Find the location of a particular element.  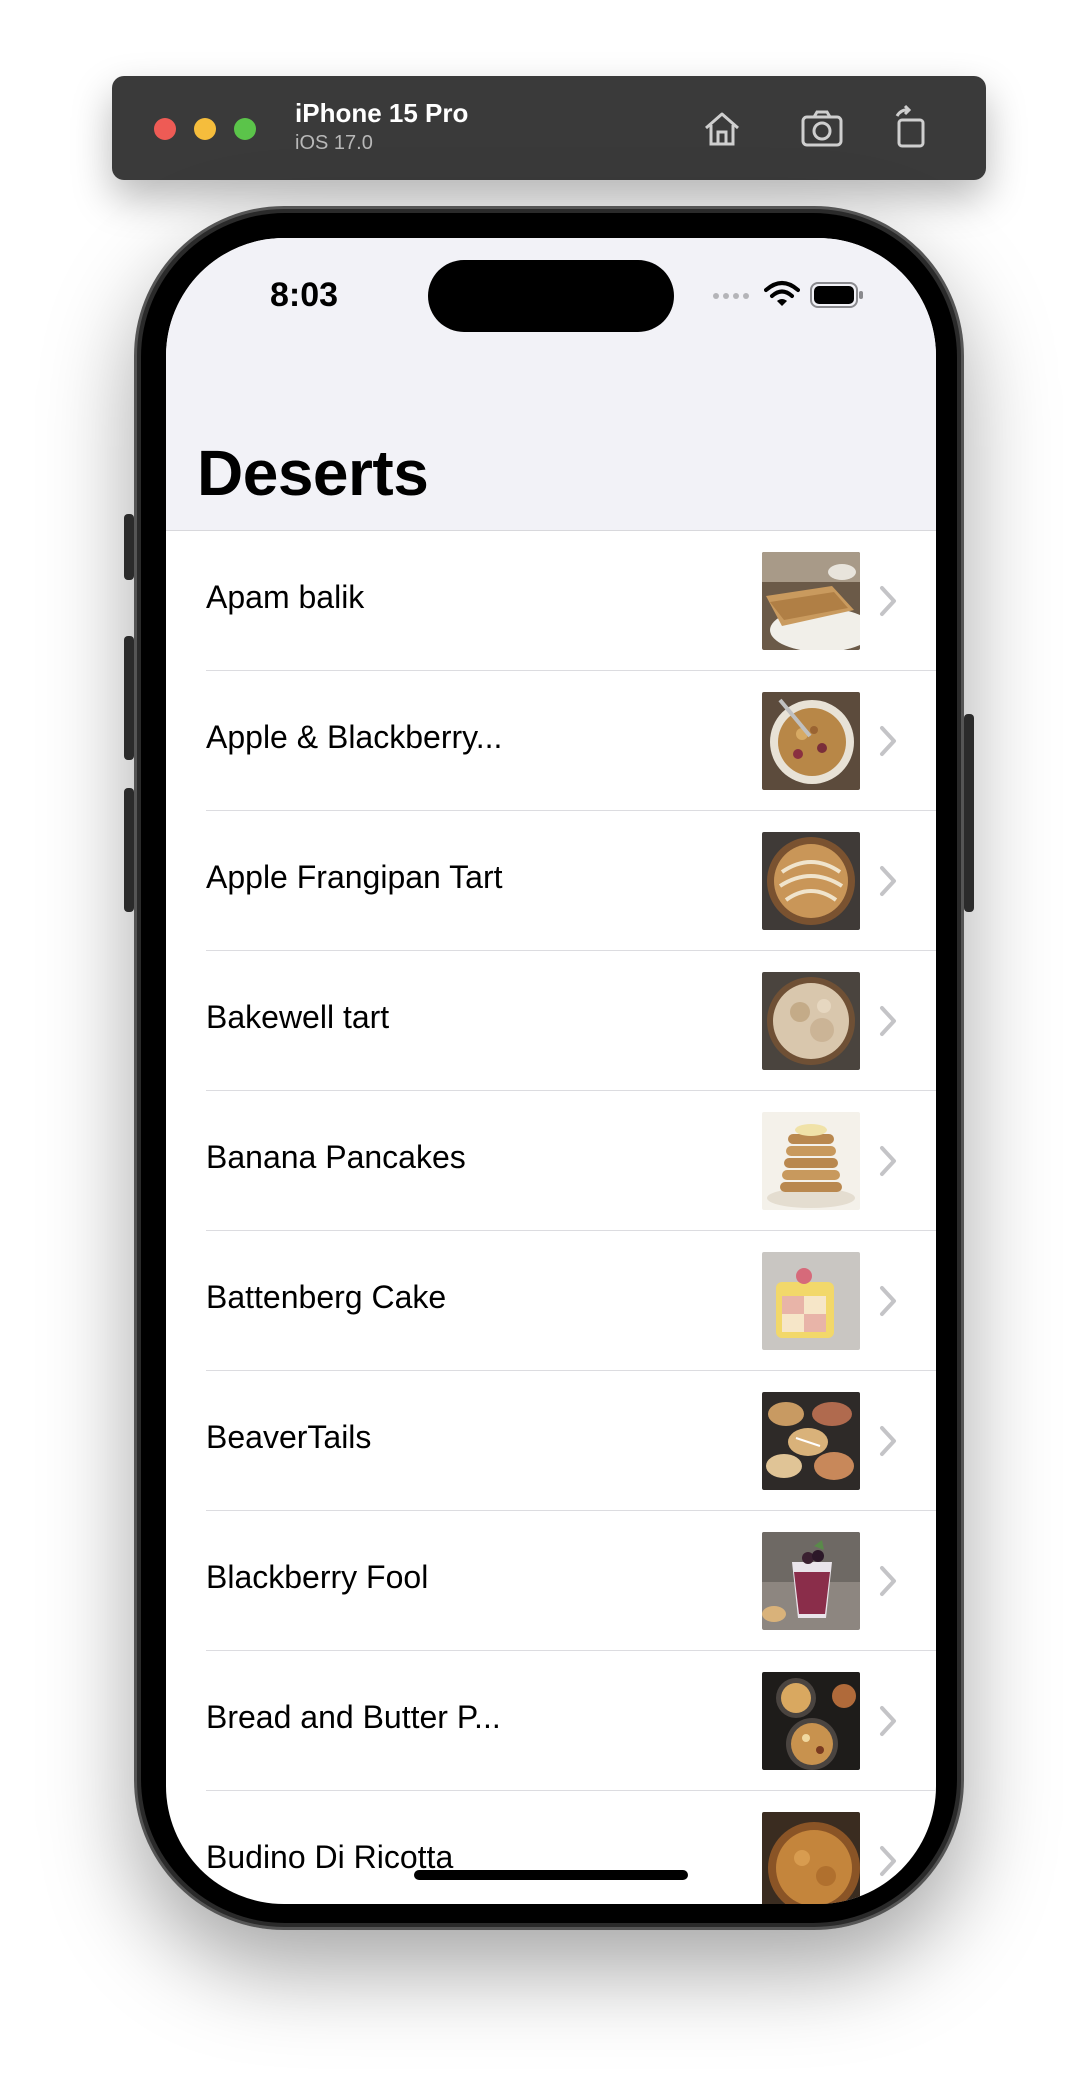

item-name: Blackberry Fool is located at coordinates (317, 1577).